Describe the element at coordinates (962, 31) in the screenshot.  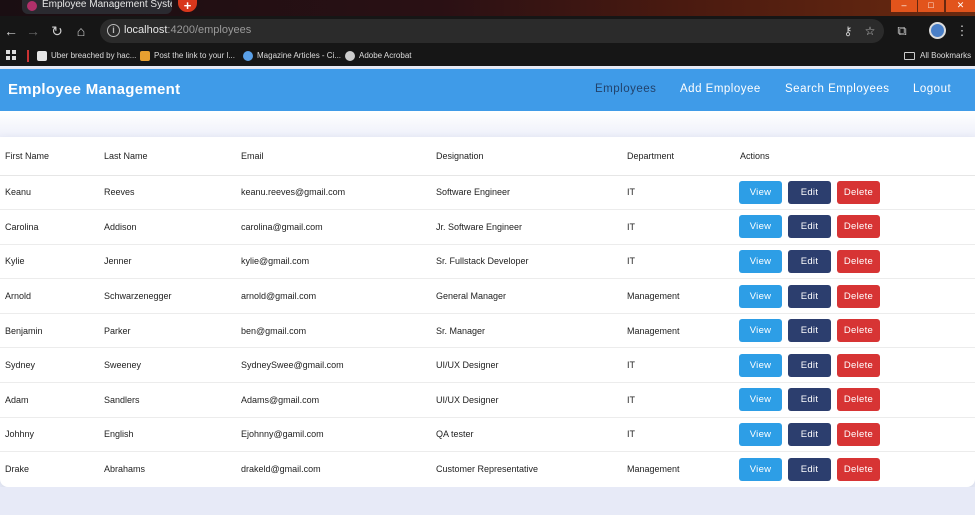
I see `menu-dots-icon: ⋮` at that location.